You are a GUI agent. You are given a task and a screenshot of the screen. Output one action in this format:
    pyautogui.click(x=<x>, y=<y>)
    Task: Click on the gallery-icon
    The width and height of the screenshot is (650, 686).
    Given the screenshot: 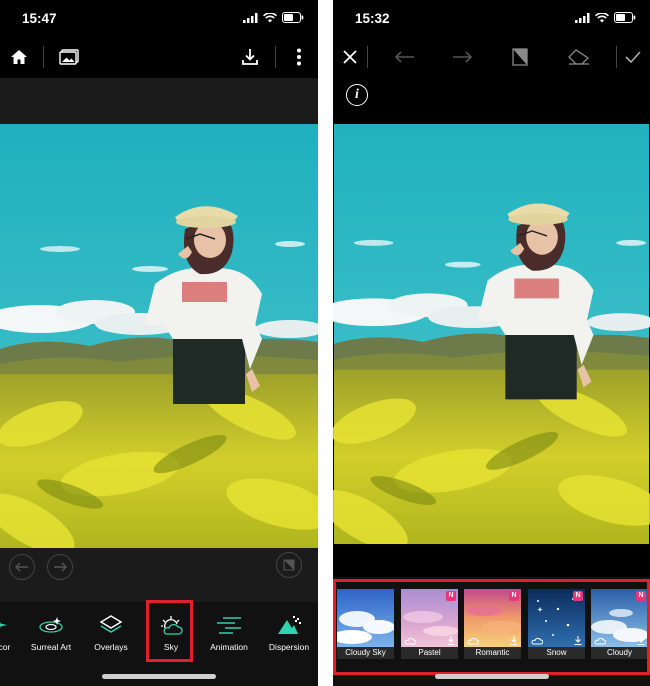 What is the action you would take?
    pyautogui.click(x=69, y=57)
    